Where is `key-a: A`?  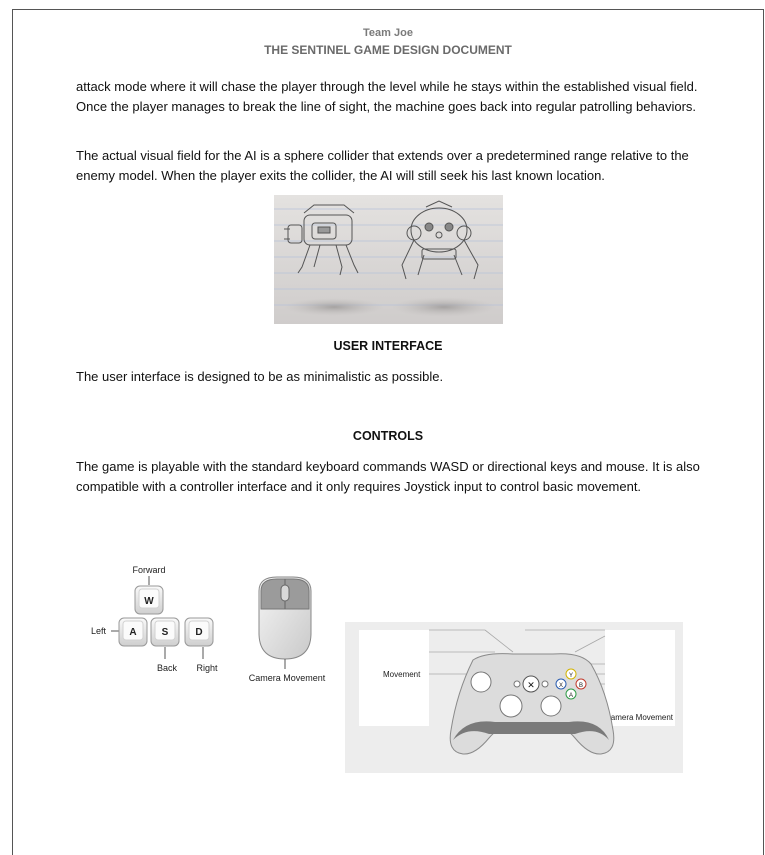
key-a: A is located at coordinates (133, 632).